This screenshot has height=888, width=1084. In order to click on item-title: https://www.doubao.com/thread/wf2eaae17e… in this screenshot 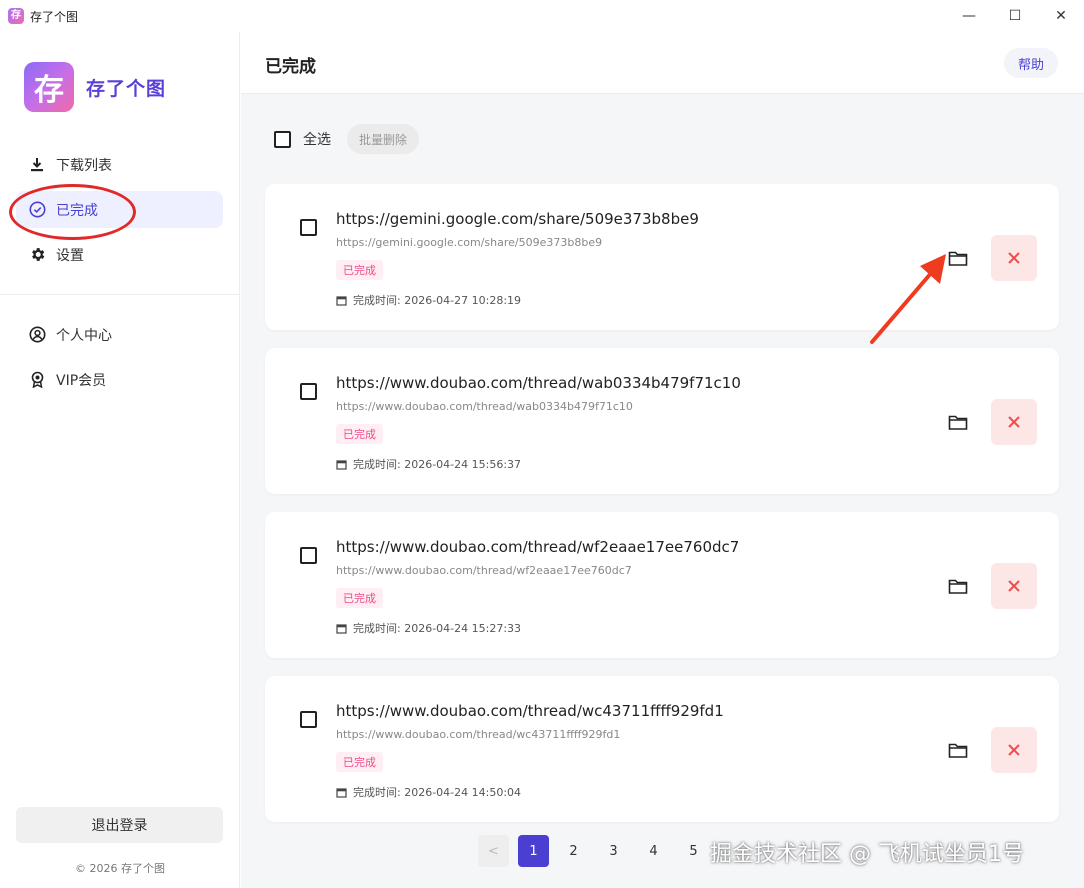, I will do `click(538, 547)`.